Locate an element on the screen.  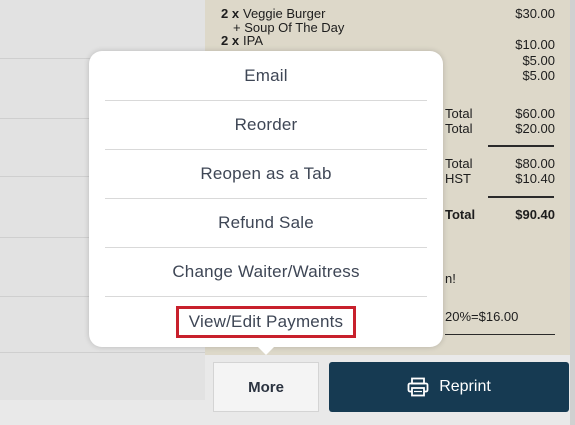
menu-item-view-edit-payments: View/Edit Payments is located at coordinates (266, 321).